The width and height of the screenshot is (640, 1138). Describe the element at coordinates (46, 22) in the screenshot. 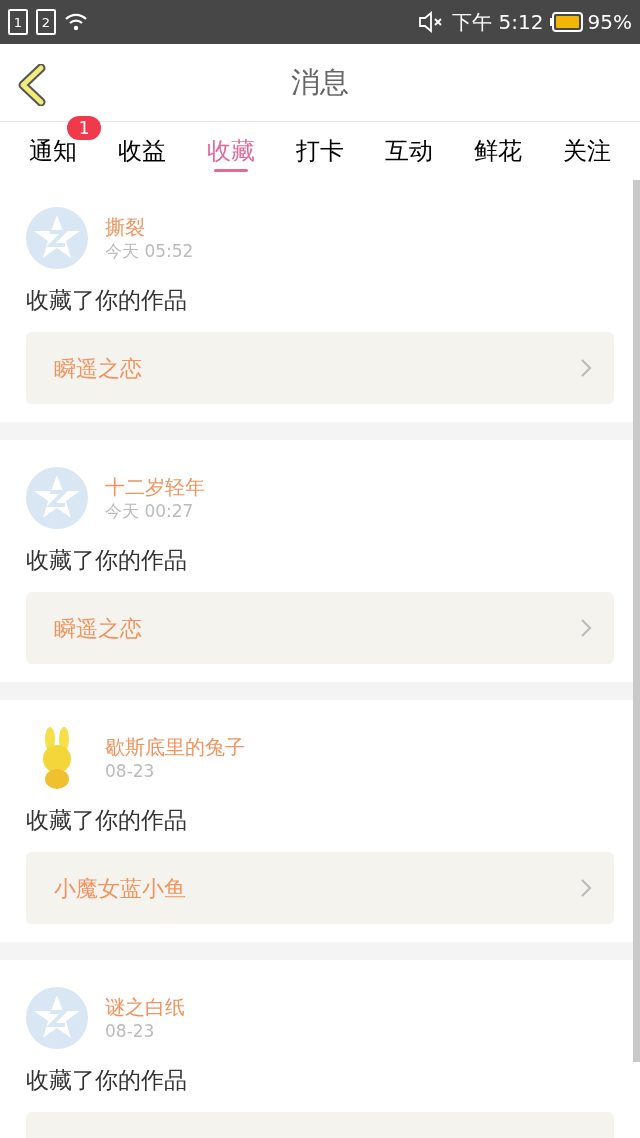

I see `sim-card-icon: 2` at that location.